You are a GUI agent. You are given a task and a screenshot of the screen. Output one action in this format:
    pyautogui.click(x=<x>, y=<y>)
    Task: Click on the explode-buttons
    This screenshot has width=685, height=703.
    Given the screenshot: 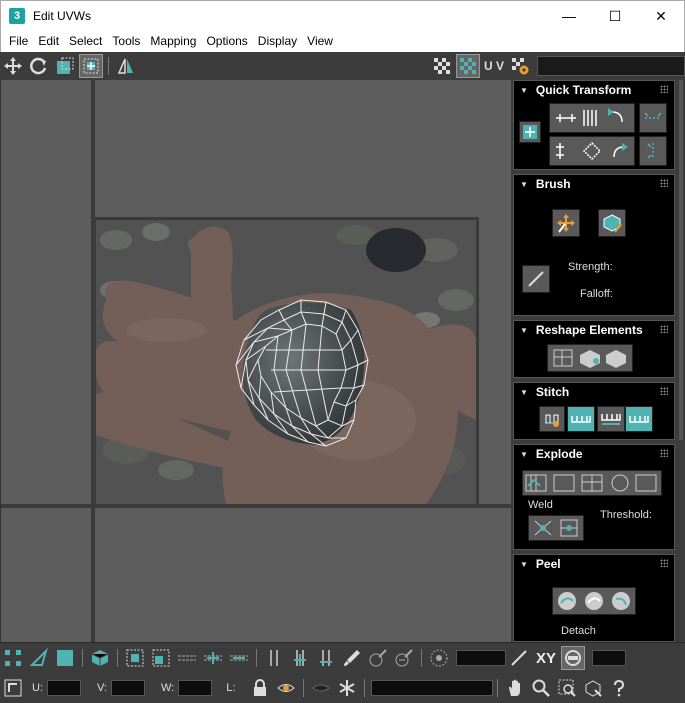 What is the action you would take?
    pyautogui.click(x=592, y=483)
    